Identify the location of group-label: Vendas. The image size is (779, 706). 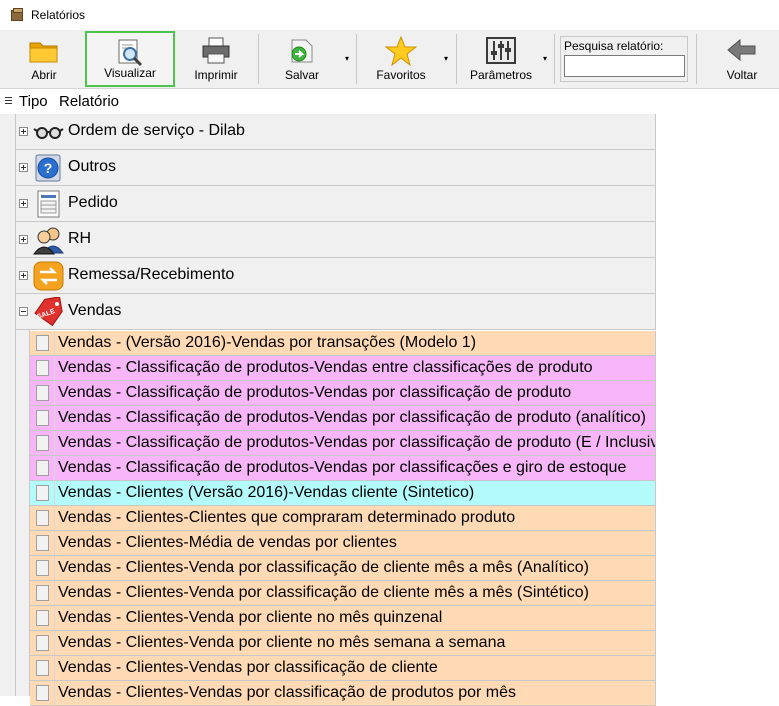
(95, 310).